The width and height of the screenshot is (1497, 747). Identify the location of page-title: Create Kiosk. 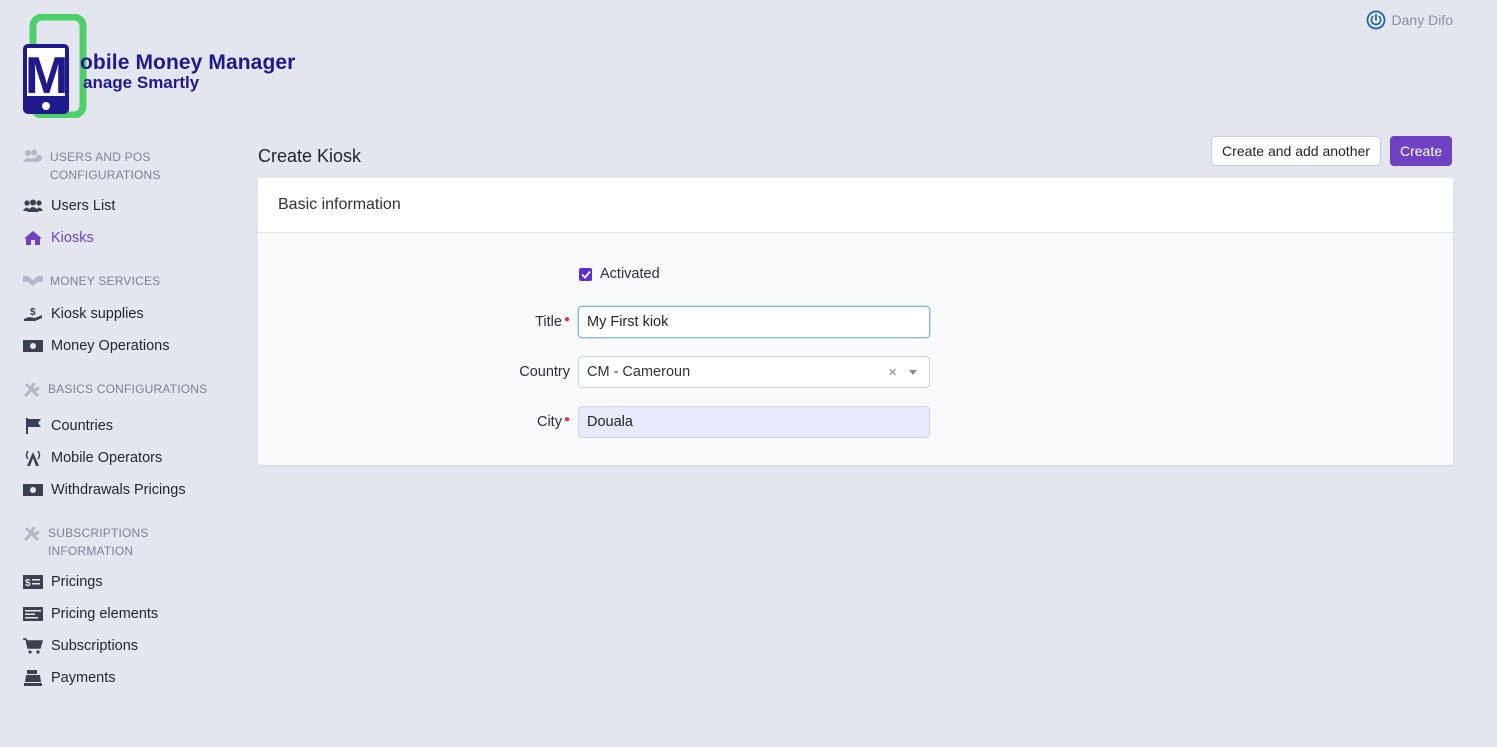
(310, 156).